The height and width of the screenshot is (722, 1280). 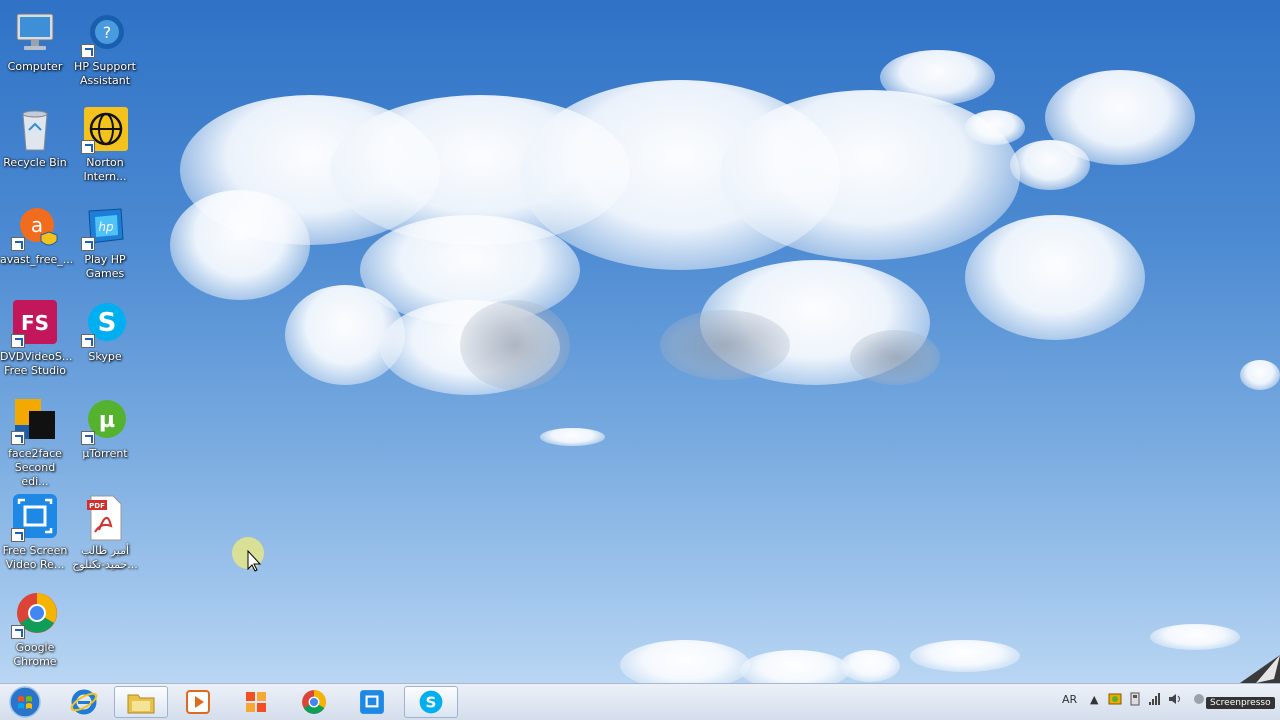 What do you see at coordinates (35, 162) in the screenshot?
I see `desktop-icon-label: Recycle Bin` at bounding box center [35, 162].